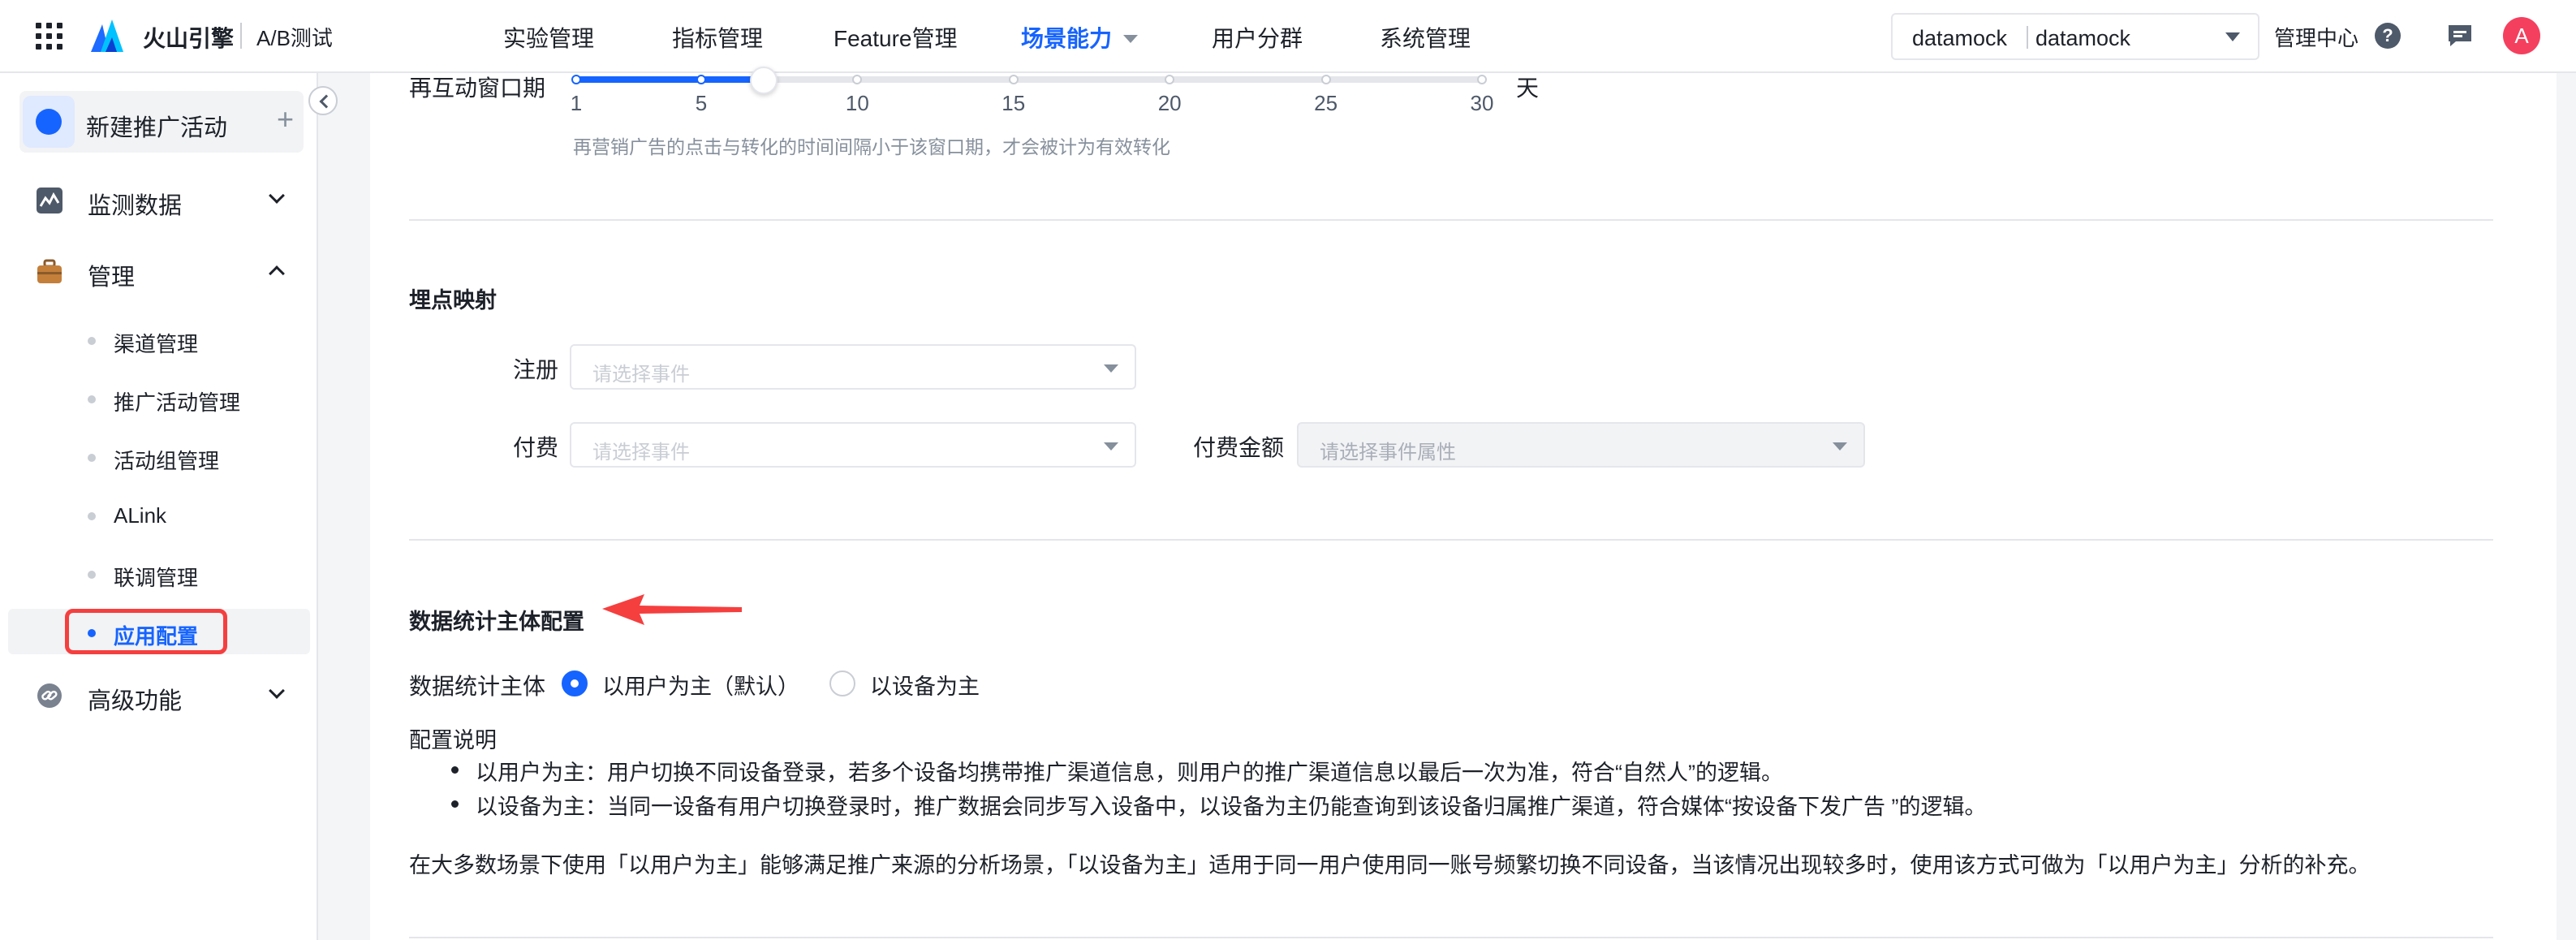 The width and height of the screenshot is (2576, 940). Describe the element at coordinates (146, 631) in the screenshot. I see `annotation-highlight-box` at that location.